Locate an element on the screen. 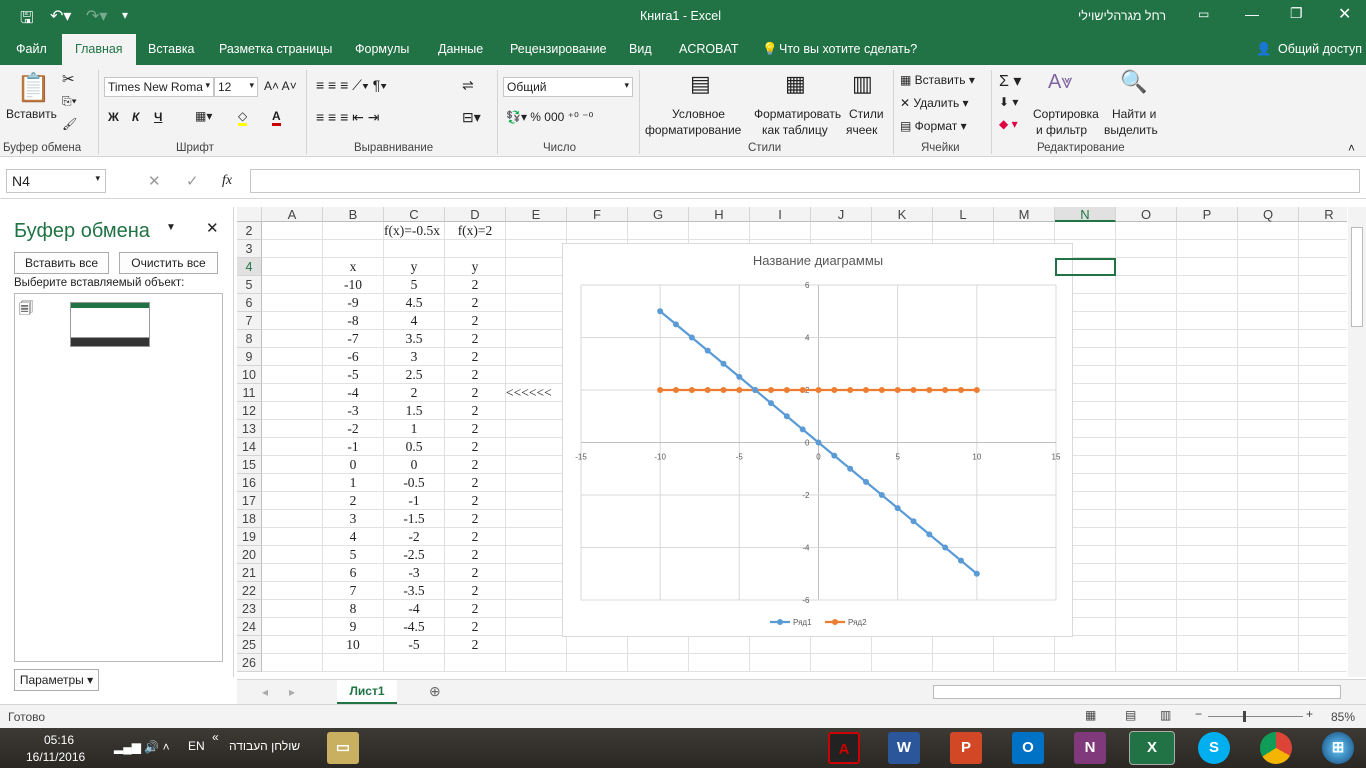  cell-C10: 2.5 is located at coordinates (414, 375).